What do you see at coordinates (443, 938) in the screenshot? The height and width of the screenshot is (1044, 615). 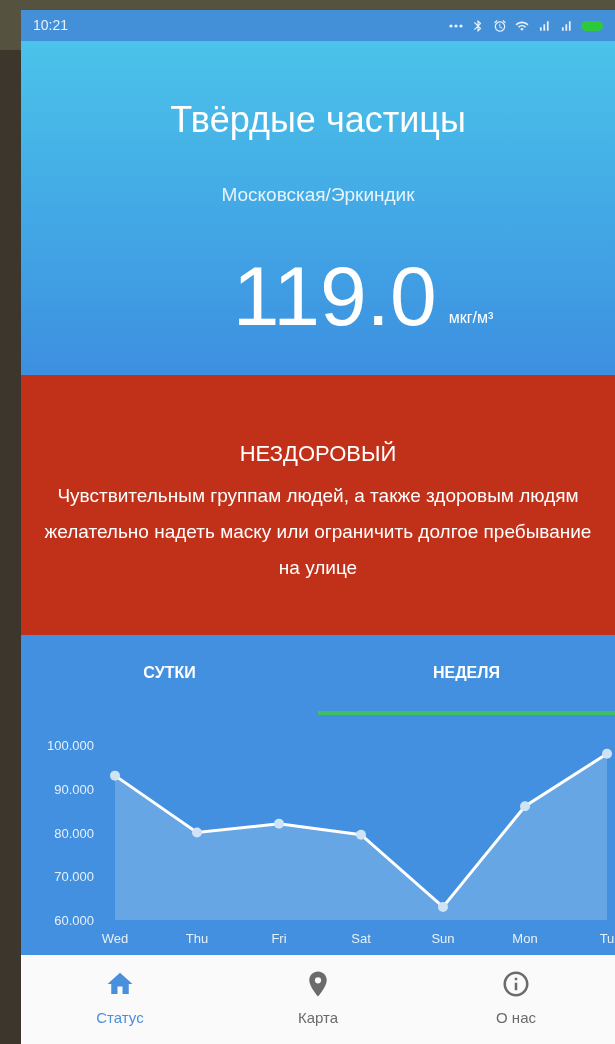 I see `x-axis-label: Sun` at bounding box center [443, 938].